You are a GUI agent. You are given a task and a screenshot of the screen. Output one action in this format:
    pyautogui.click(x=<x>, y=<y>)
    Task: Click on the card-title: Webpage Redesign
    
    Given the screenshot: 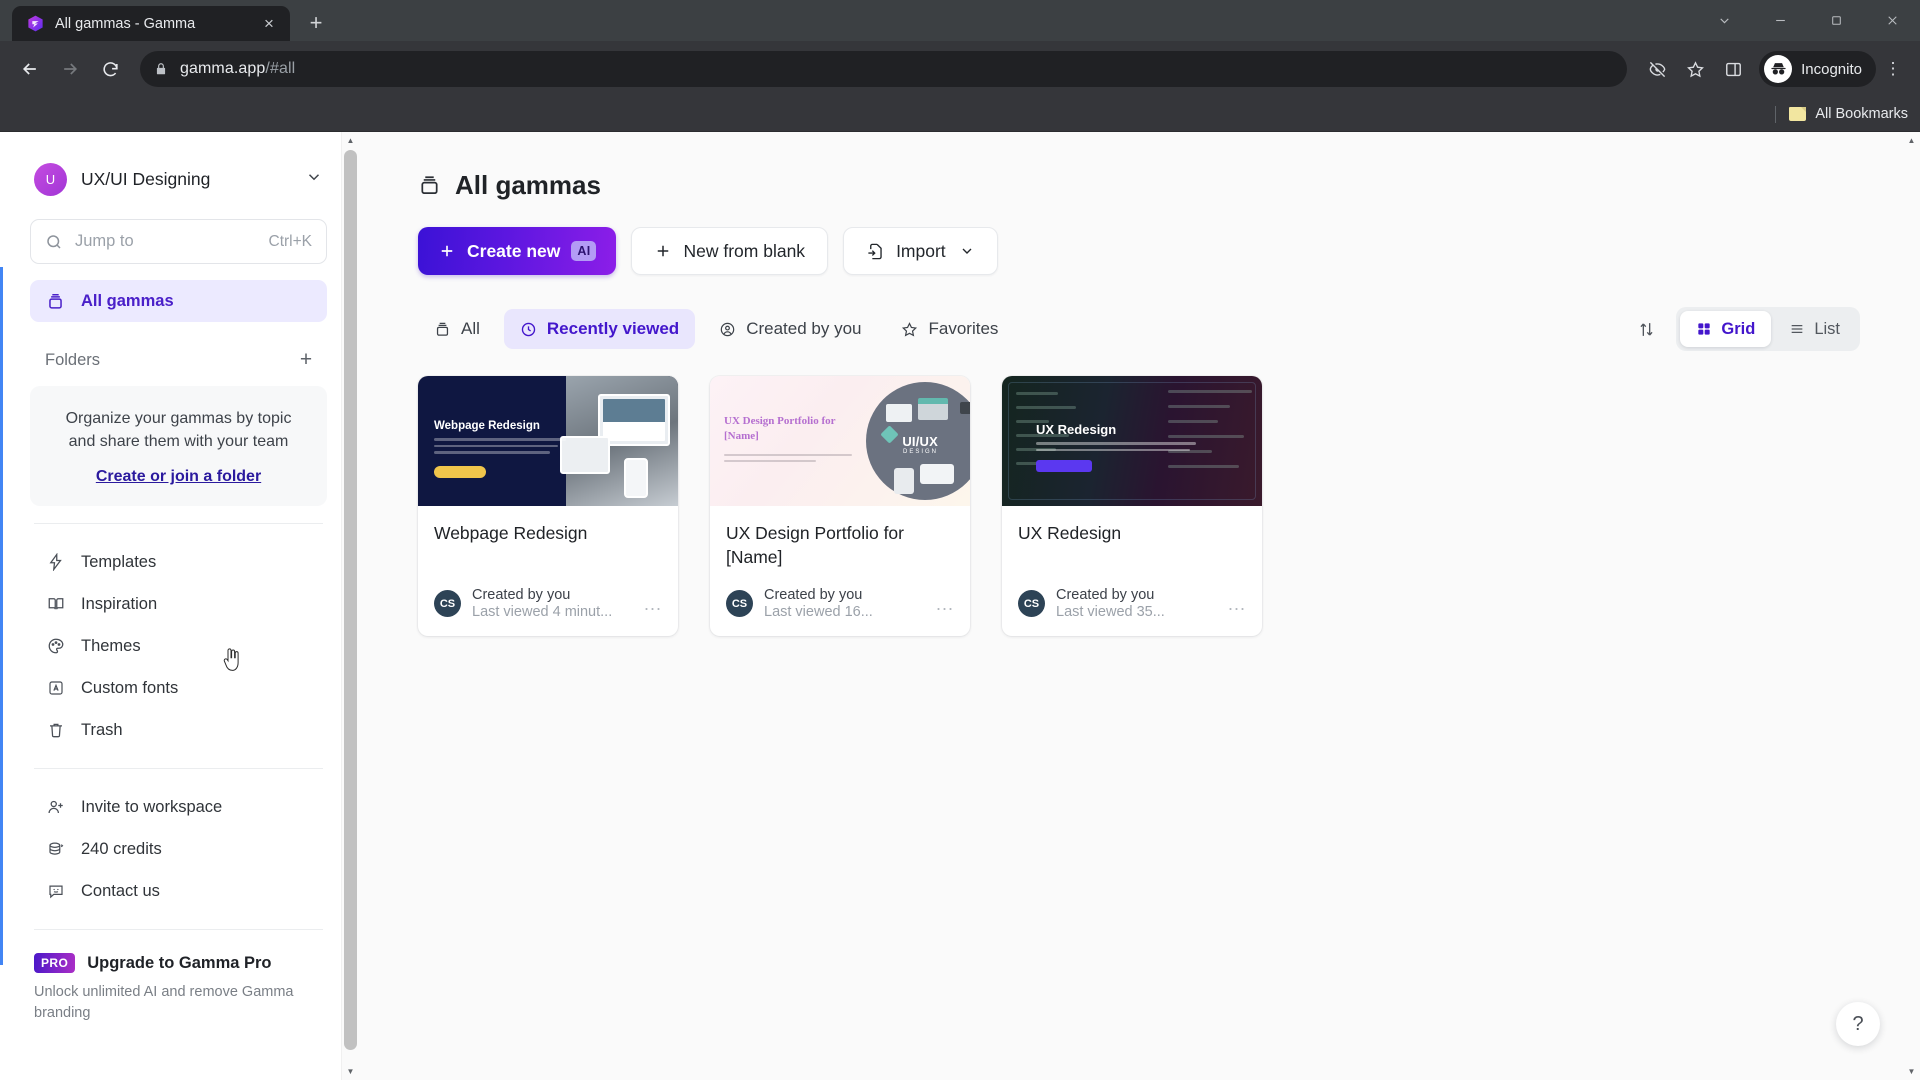 What is the action you would take?
    pyautogui.click(x=511, y=533)
    